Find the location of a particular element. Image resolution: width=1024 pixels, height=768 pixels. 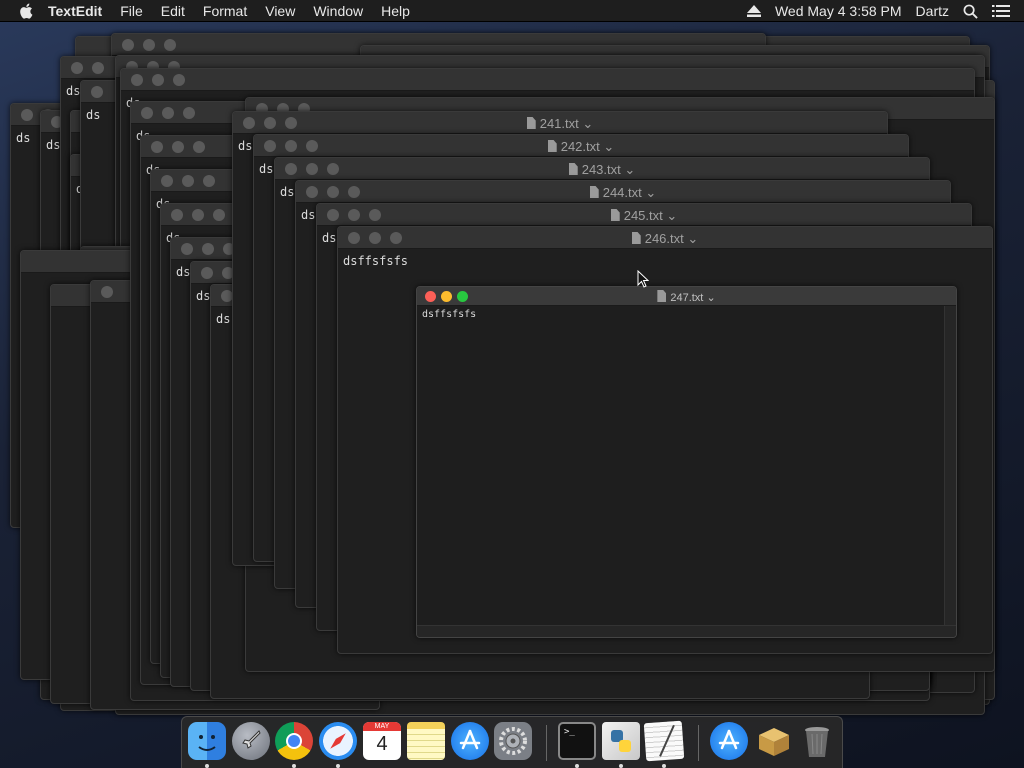

window-titlebar: 246.txt ⌄ is located at coordinates (665, 238).